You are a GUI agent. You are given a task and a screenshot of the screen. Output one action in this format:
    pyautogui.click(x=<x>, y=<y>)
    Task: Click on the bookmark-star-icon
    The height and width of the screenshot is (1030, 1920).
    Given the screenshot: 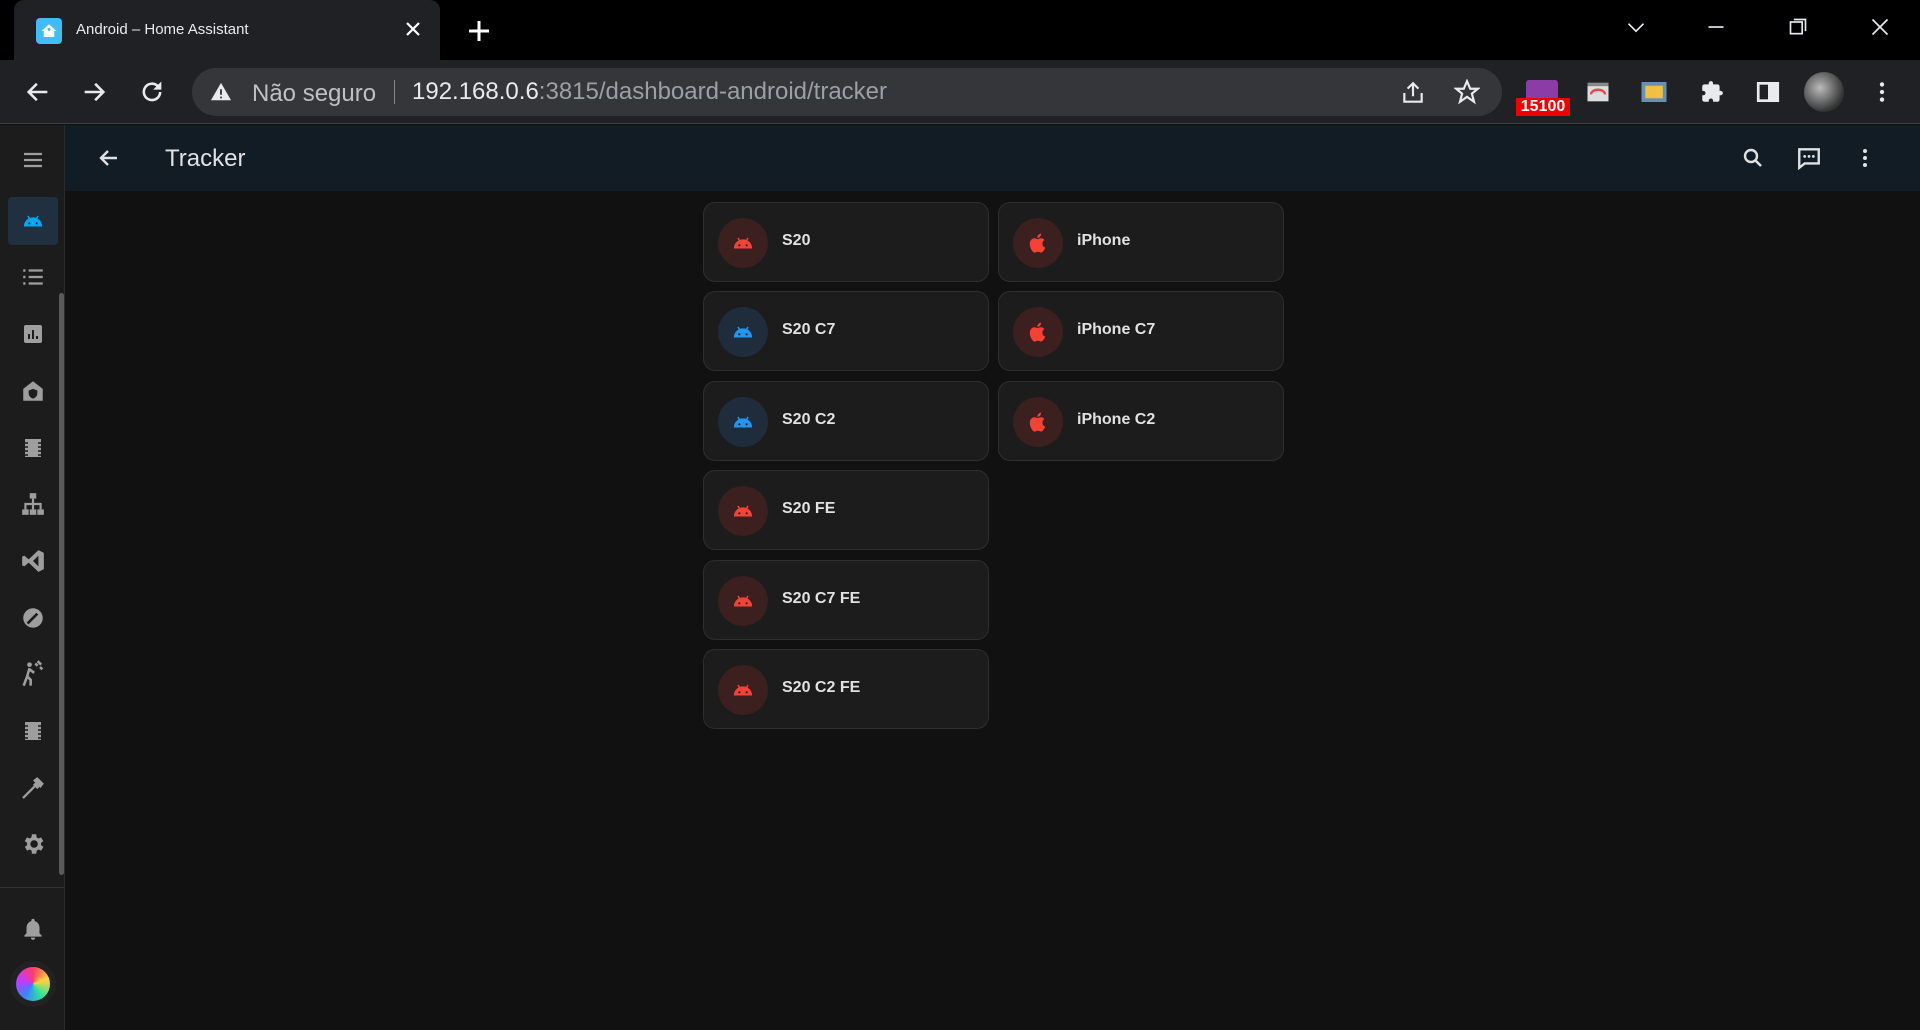 What is the action you would take?
    pyautogui.click(x=1467, y=92)
    